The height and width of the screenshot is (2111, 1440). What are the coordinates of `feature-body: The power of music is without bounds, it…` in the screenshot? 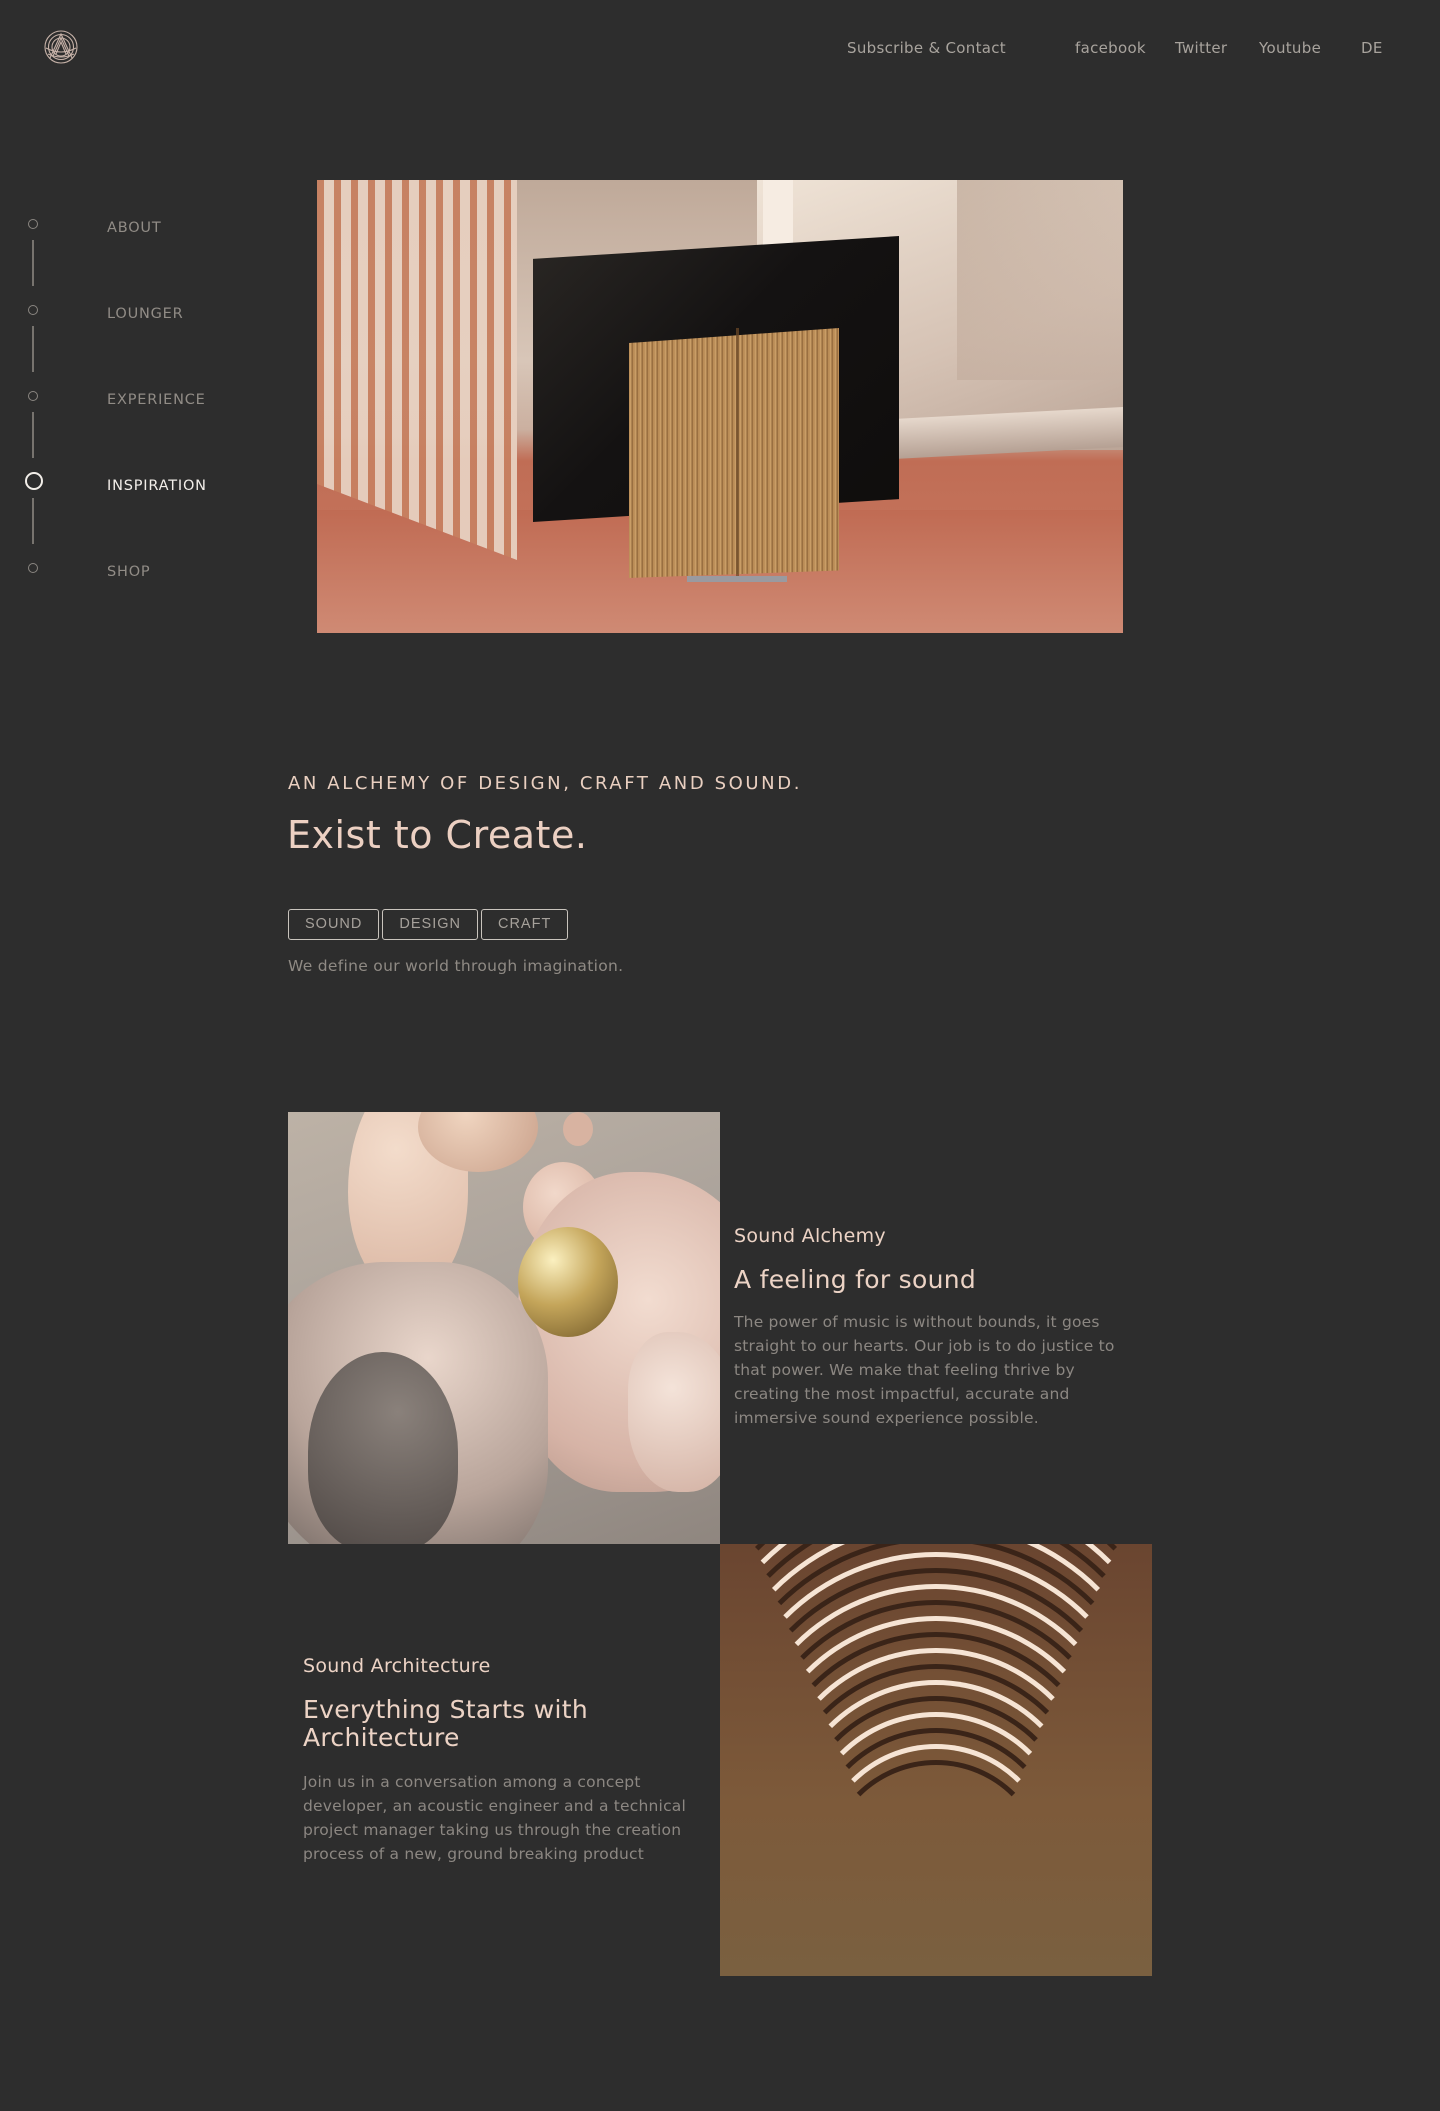 It's located at (924, 1370).